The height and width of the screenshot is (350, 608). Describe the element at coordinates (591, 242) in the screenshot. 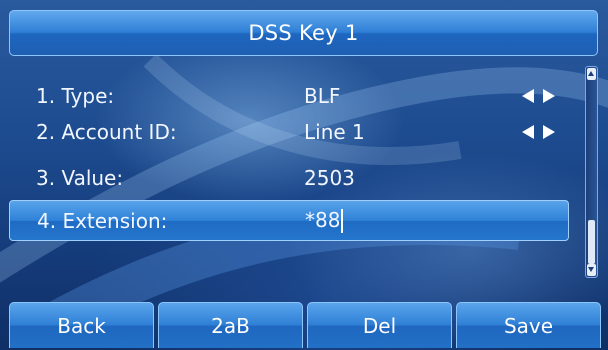

I see `scroll-thumb` at that location.